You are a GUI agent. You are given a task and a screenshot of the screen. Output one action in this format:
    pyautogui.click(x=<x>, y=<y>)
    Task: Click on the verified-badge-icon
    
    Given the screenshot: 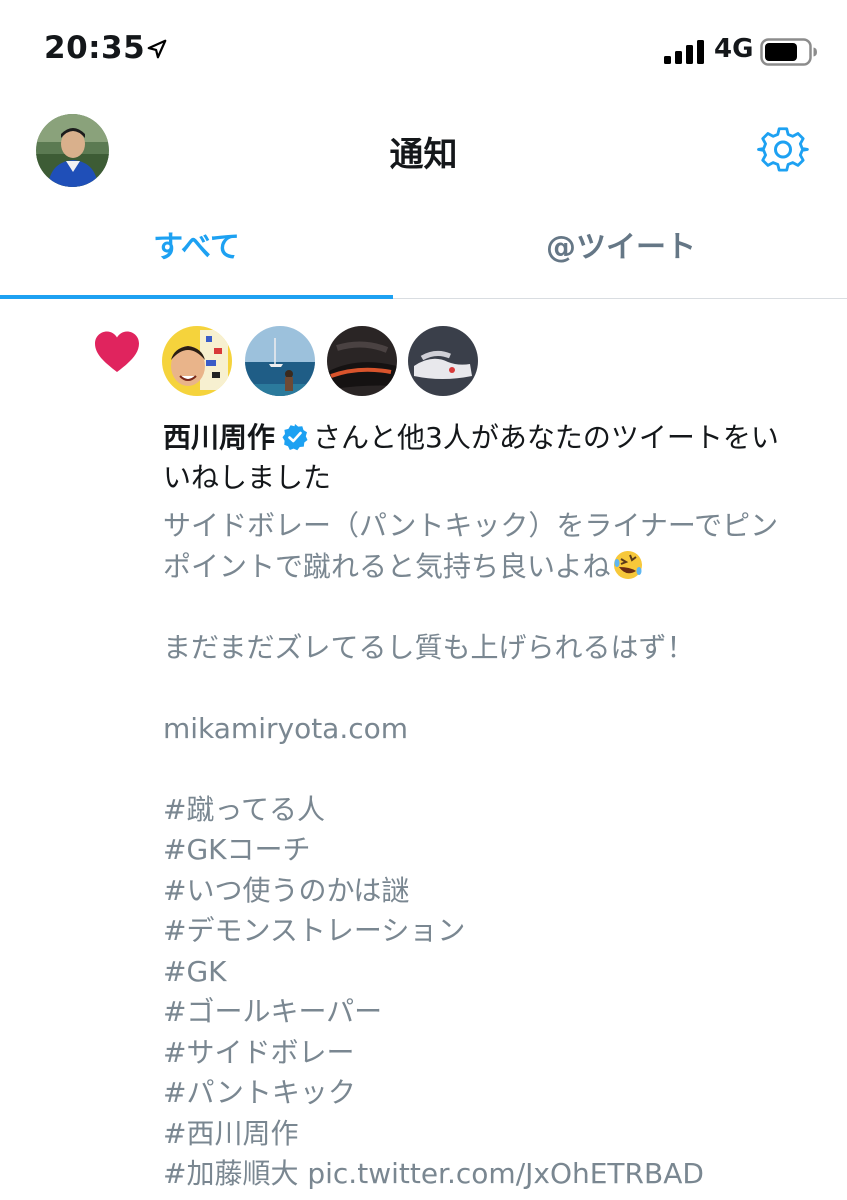 What is the action you would take?
    pyautogui.click(x=295, y=437)
    